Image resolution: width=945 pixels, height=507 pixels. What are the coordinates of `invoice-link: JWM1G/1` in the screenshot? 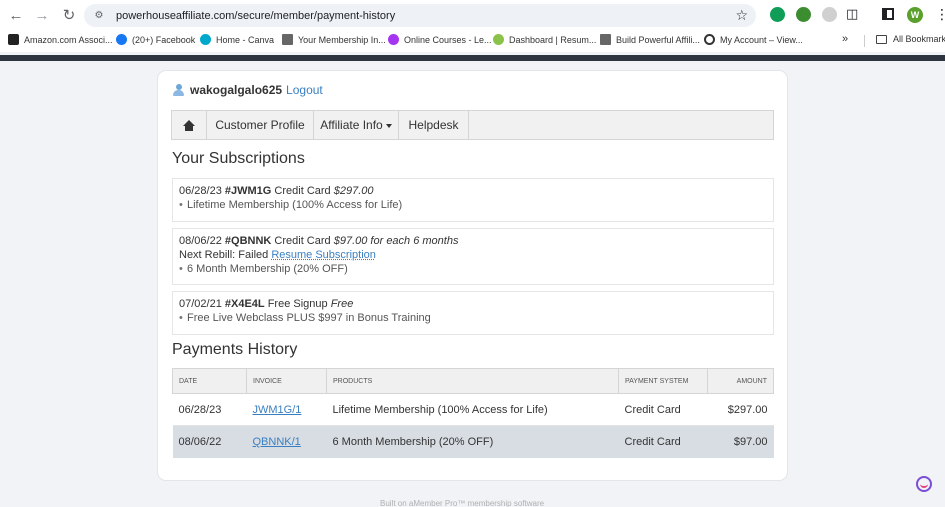 It's located at (277, 410).